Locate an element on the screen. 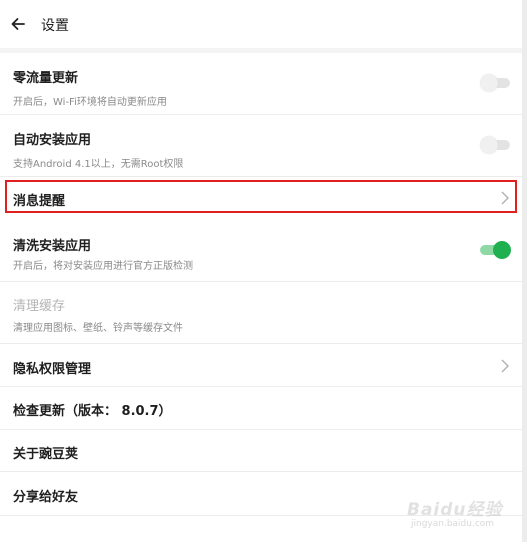 The width and height of the screenshot is (527, 542). auto-install-toggle is located at coordinates (495, 145).